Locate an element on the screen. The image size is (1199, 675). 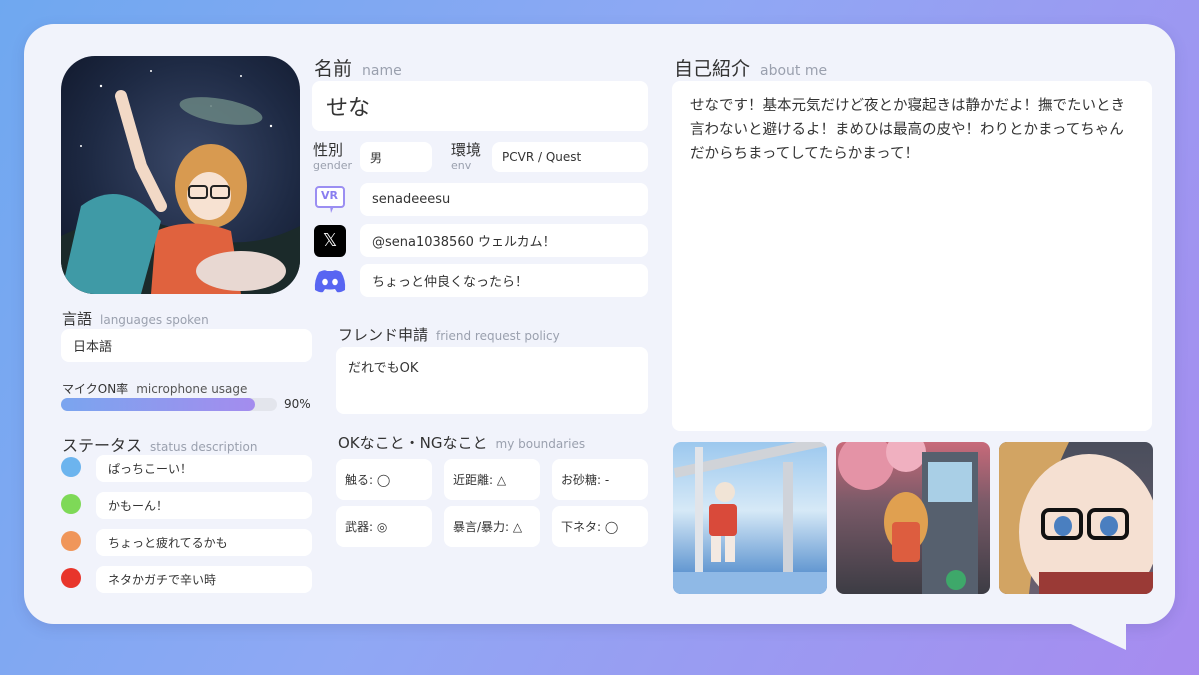
gender-label: 性別 gender is located at coordinates (332, 156).